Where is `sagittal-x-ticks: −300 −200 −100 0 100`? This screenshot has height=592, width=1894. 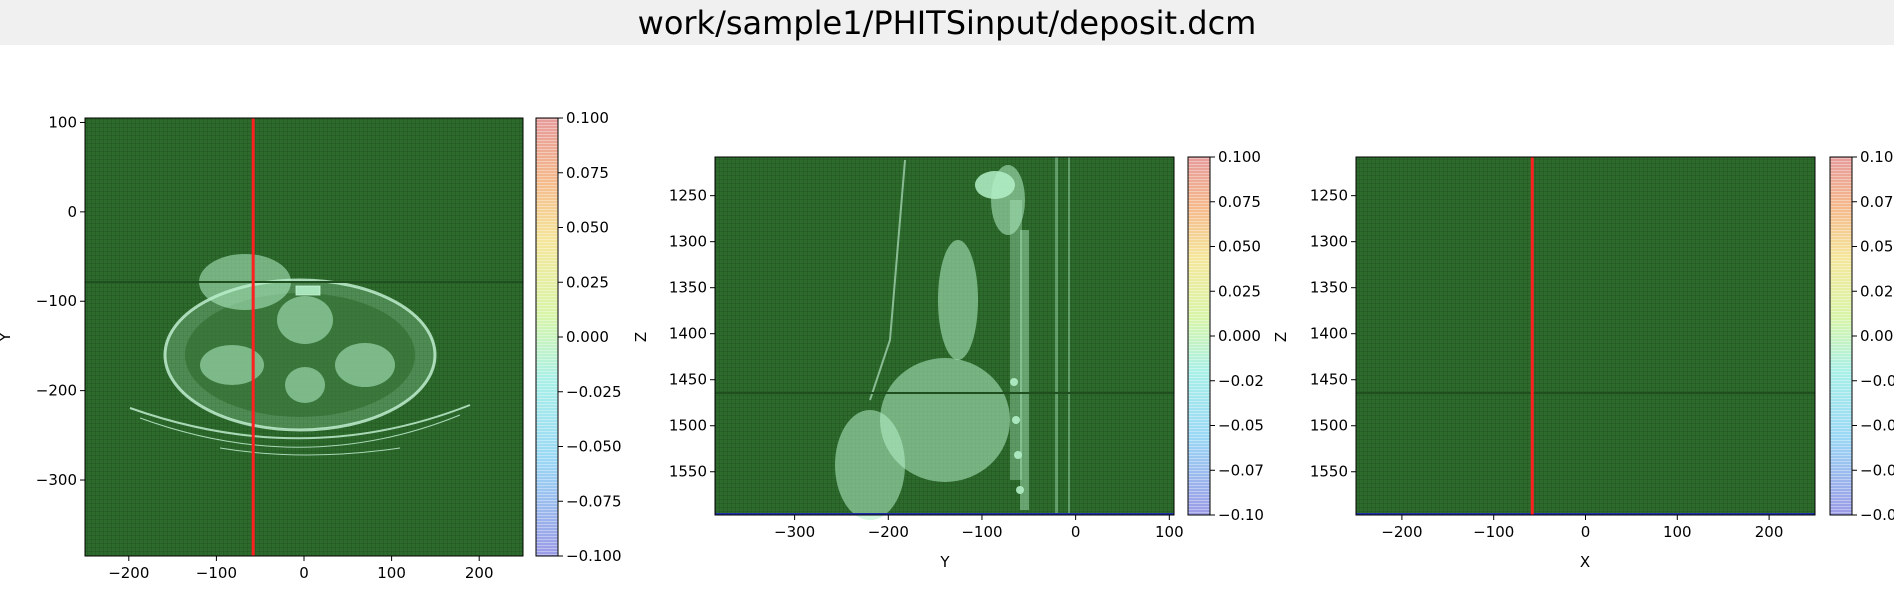 sagittal-x-ticks: −300 −200 −100 0 100 is located at coordinates (979, 528).